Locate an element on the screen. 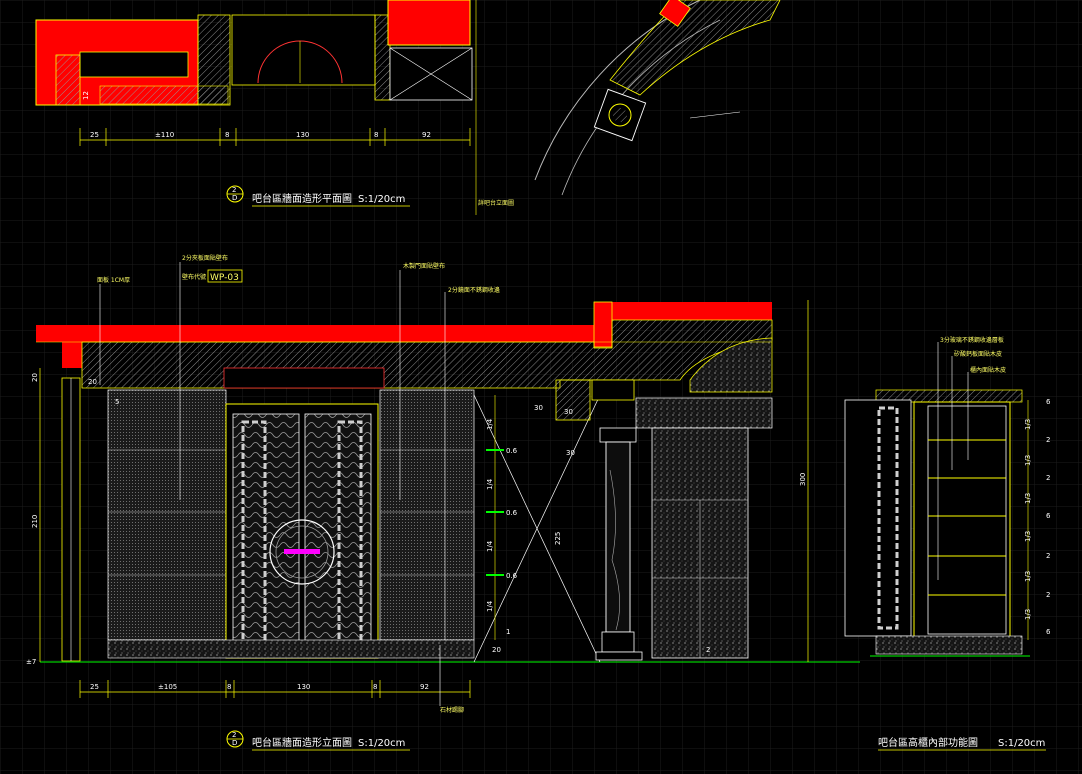  mid-dim-1: 1/4 is located at coordinates (490, 424).